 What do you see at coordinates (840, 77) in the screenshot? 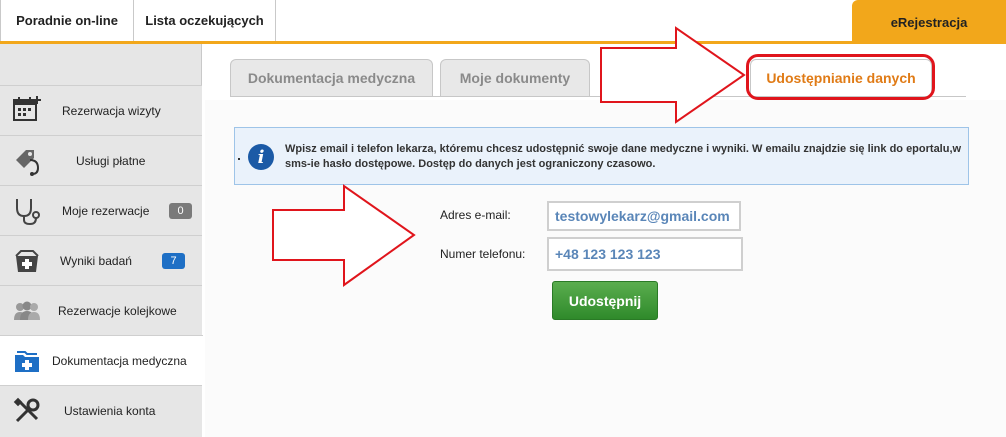
I see `annotation-highlight-box` at bounding box center [840, 77].